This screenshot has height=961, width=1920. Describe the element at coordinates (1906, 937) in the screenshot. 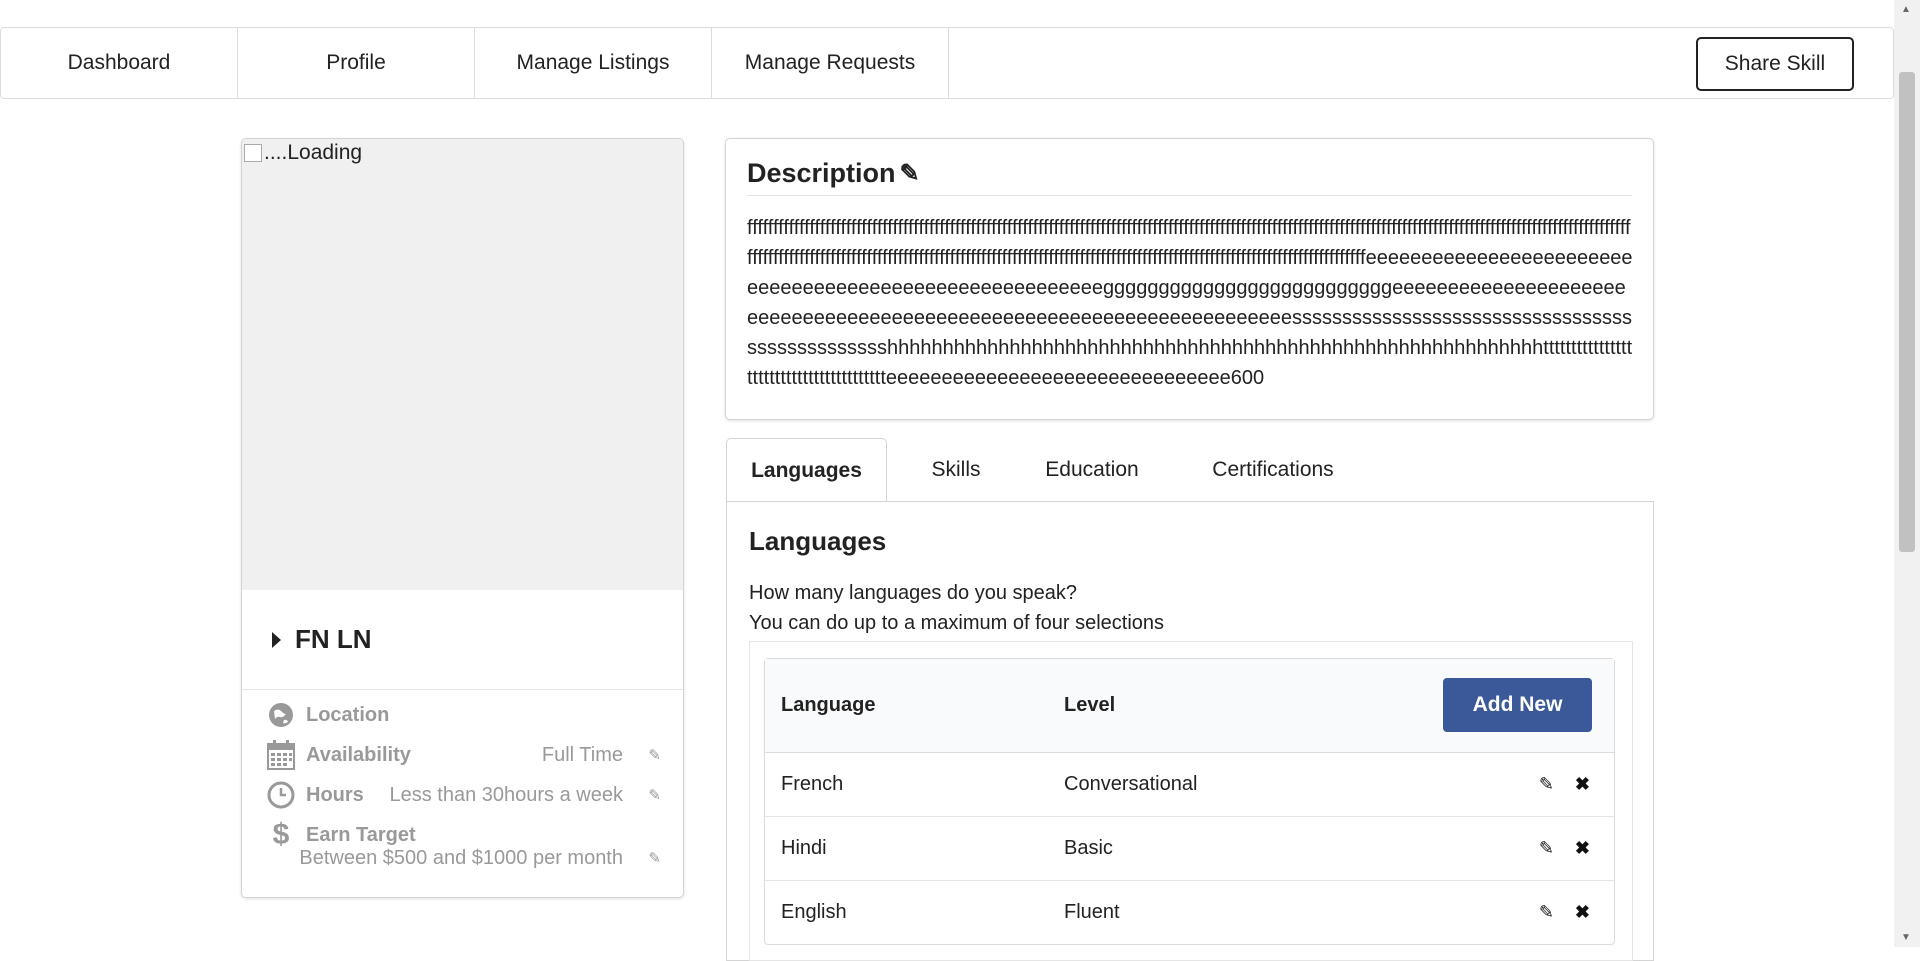

I see `scroll-down-arrow-icon: ▼` at that location.